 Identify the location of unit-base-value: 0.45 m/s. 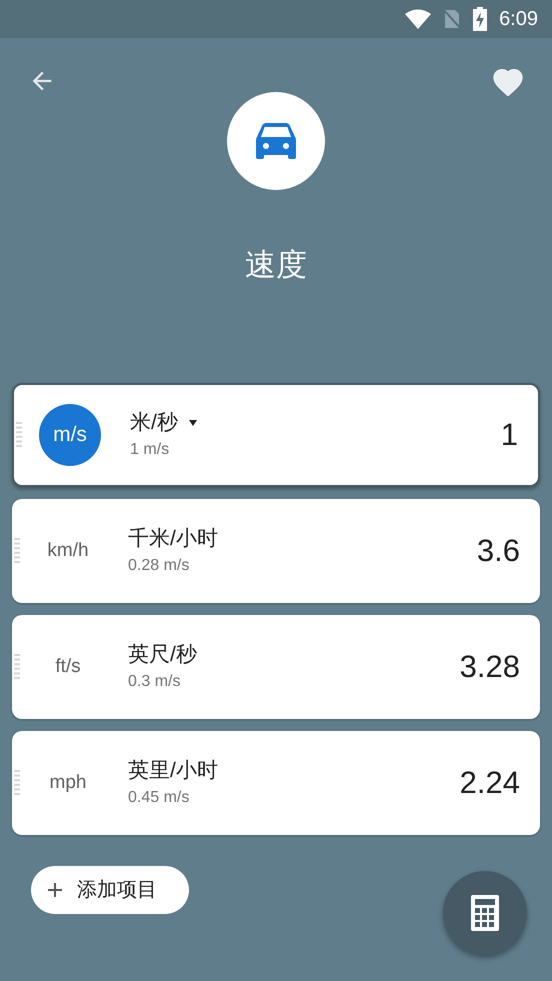
(159, 798).